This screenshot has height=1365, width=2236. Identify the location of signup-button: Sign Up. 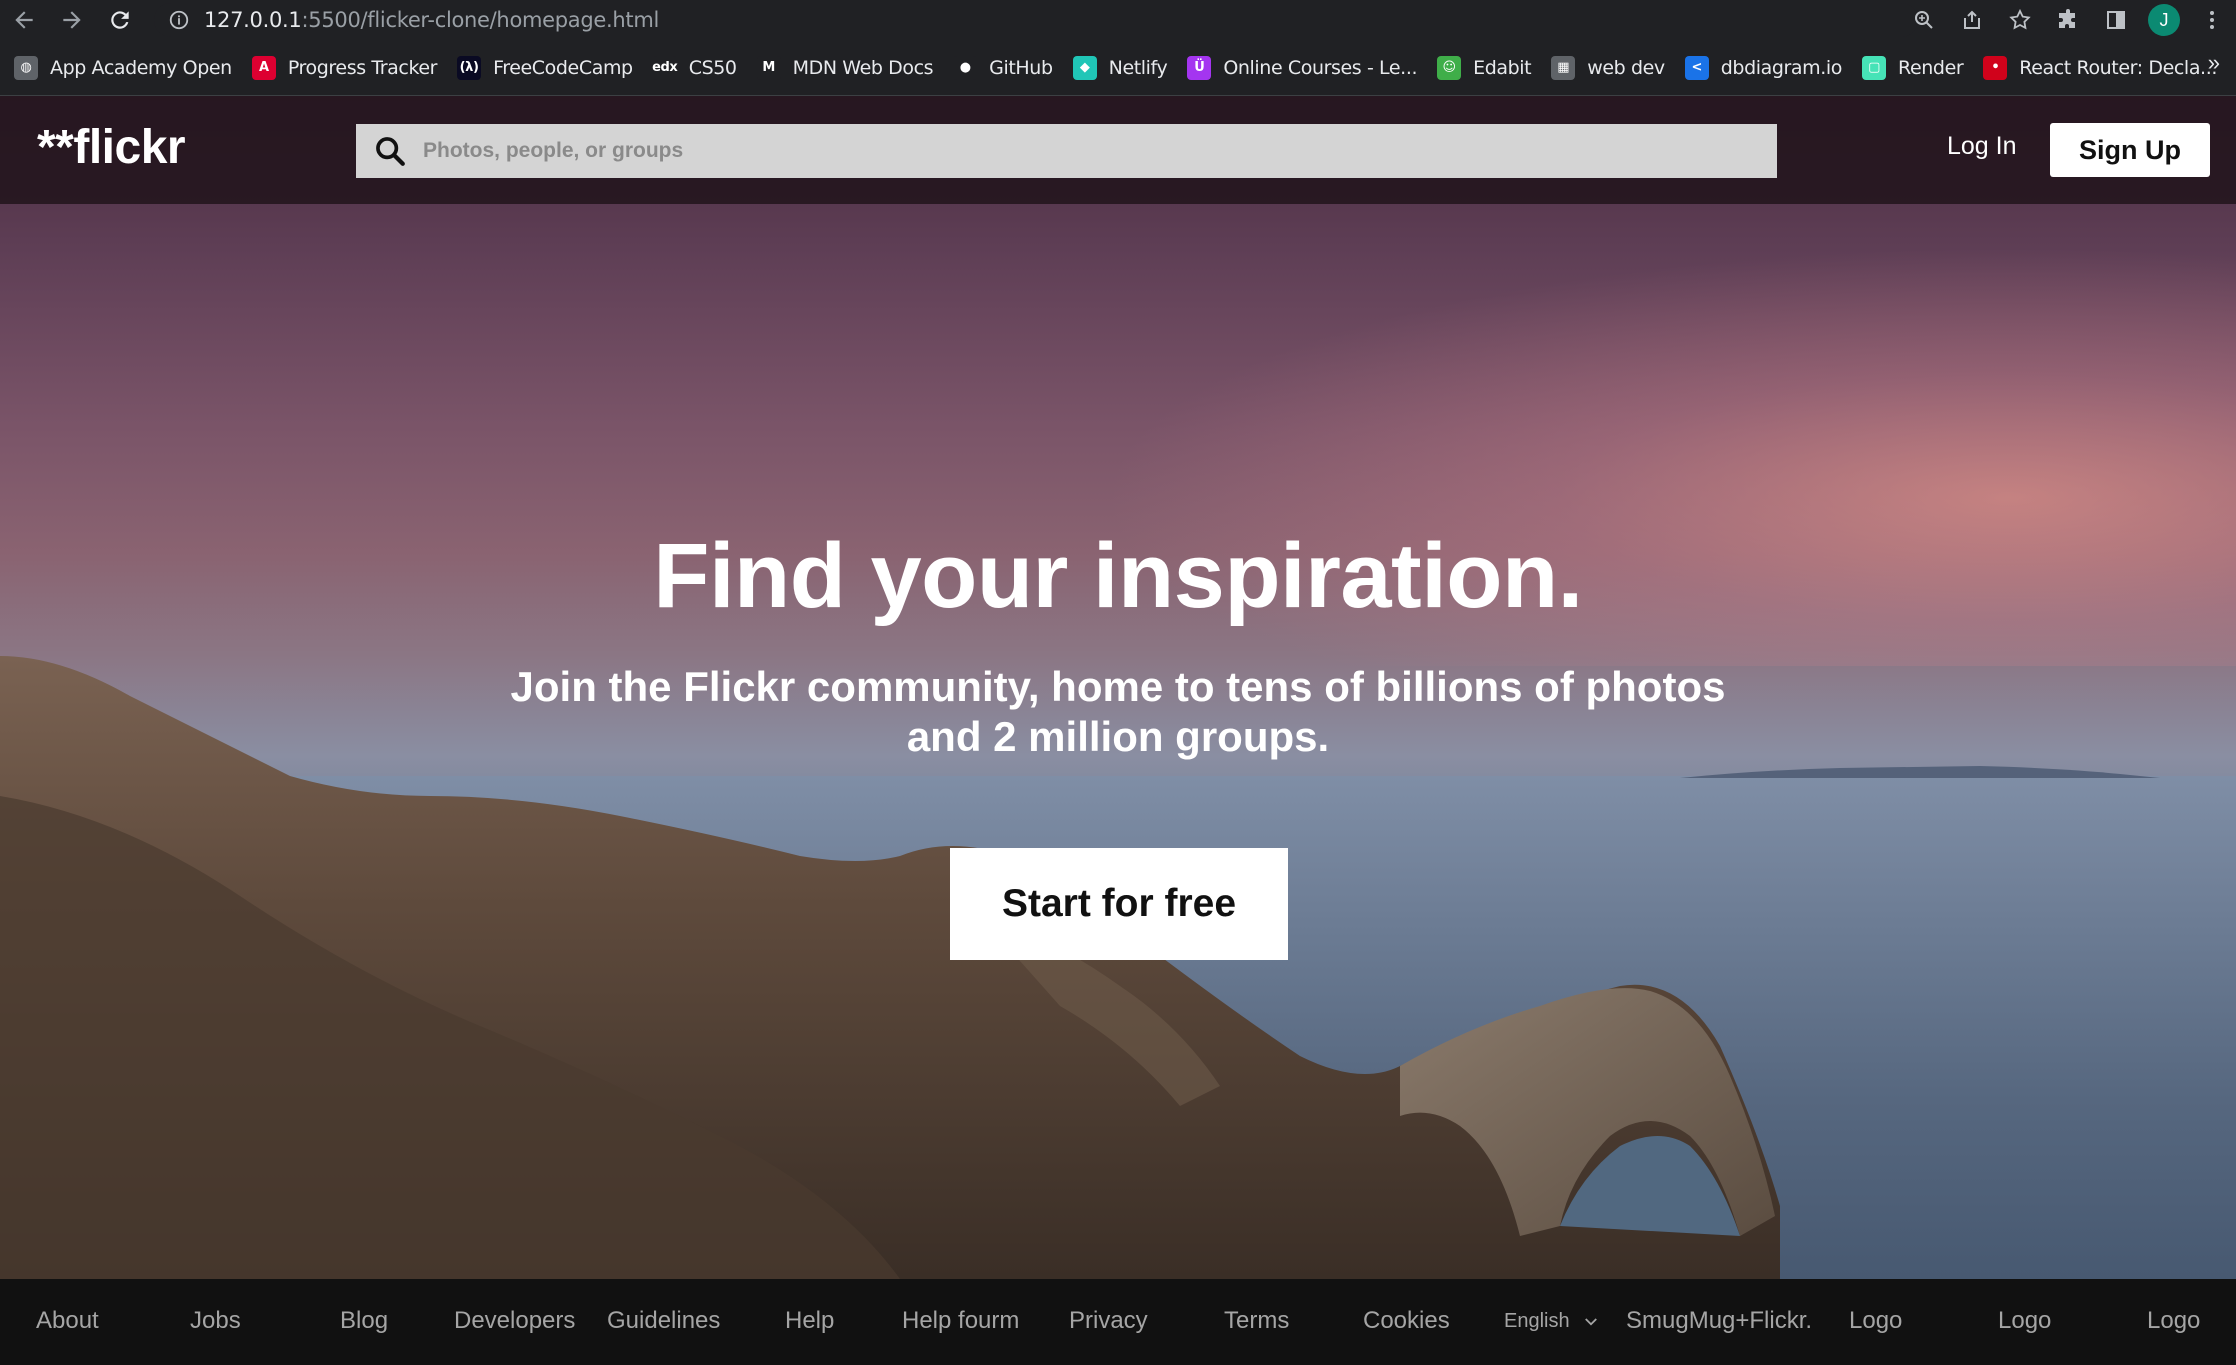
(2130, 150).